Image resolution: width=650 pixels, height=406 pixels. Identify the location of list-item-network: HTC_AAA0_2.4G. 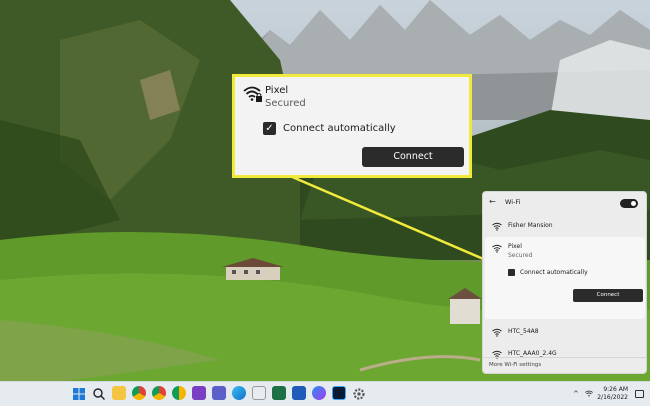
(565, 353).